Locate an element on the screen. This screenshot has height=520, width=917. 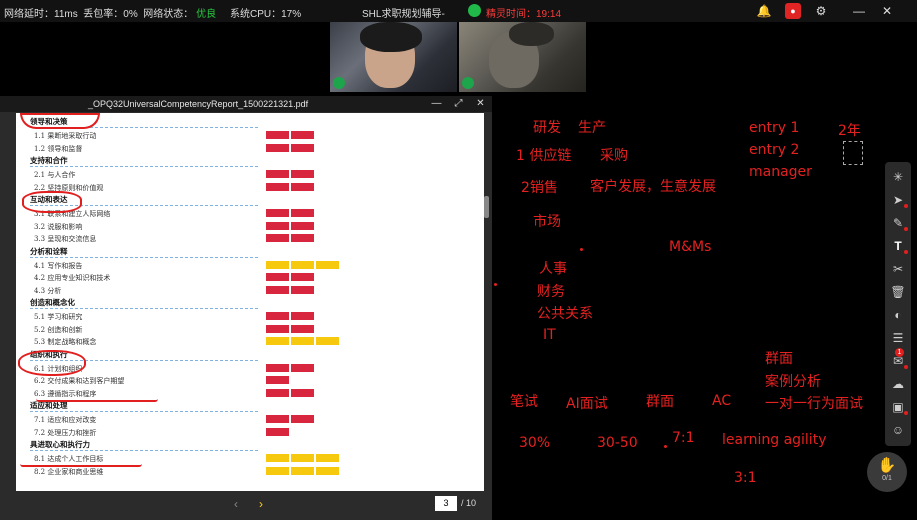
competency-row: 6.1 计划和组织 is located at coordinates (250, 368).